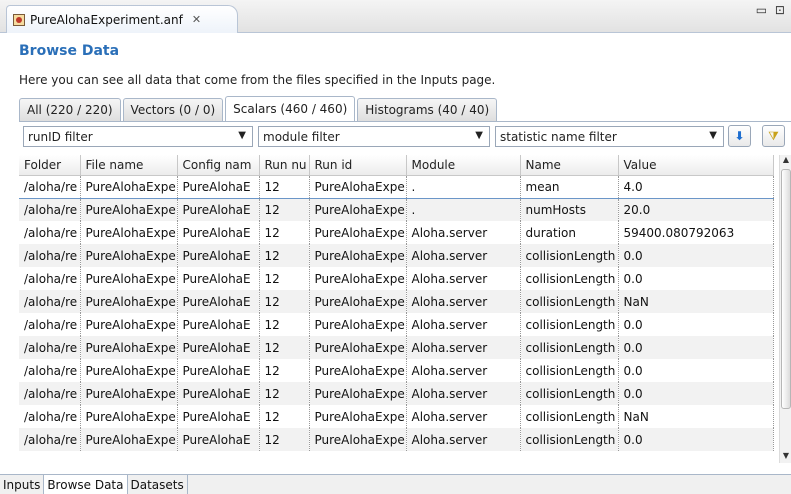 This screenshot has height=494, width=791. What do you see at coordinates (696, 187) in the screenshot?
I see `value-cell: 4.0` at bounding box center [696, 187].